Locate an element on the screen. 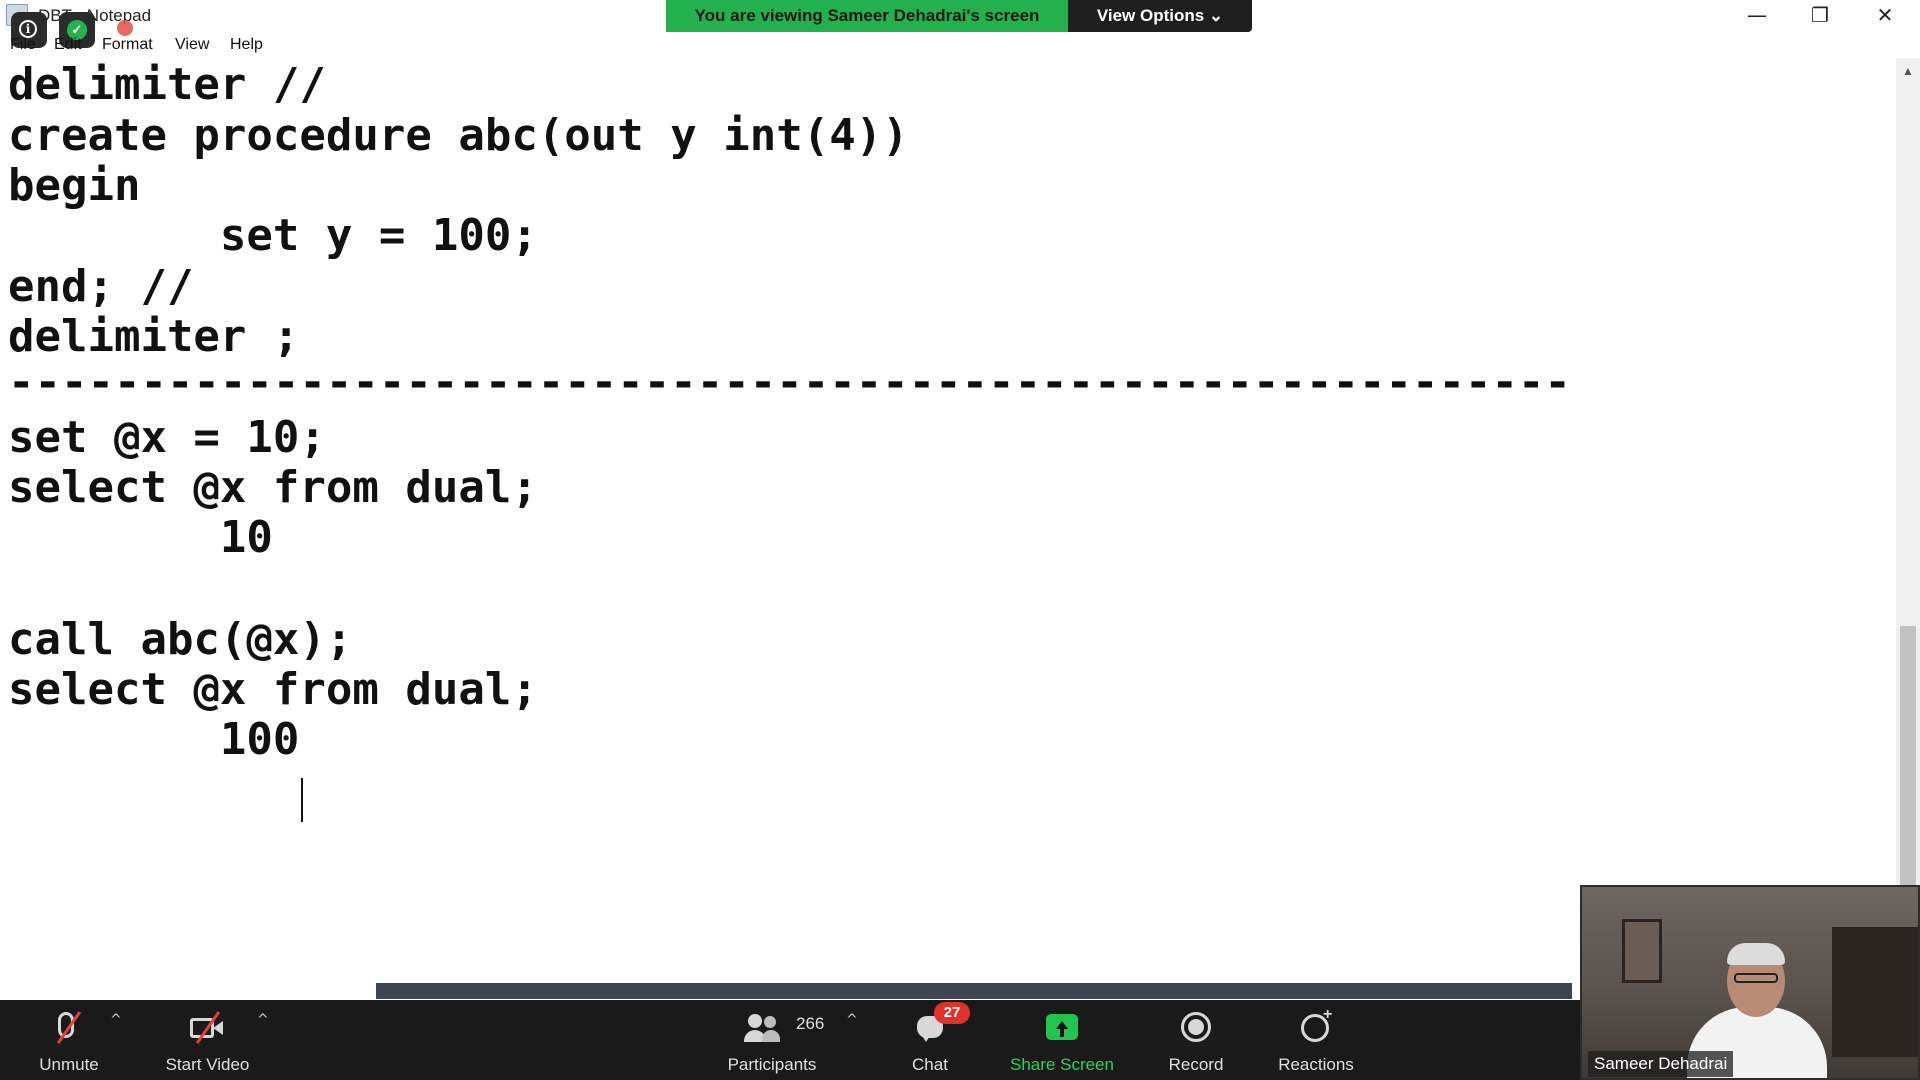 This screenshot has height=1080, width=1920. code-line: create procedure abc(out y int(4)) is located at coordinates (458, 135).